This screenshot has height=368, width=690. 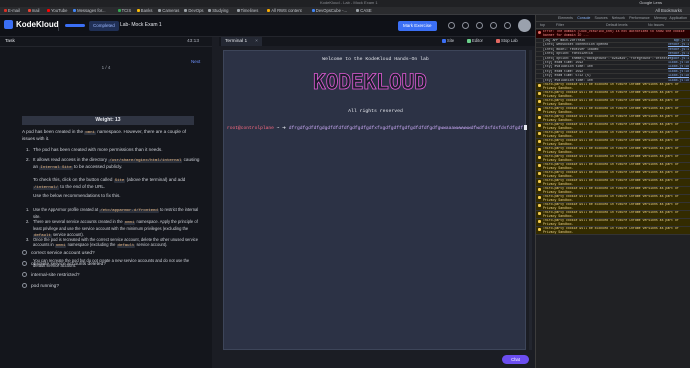 I want to click on next-button: Next, so click(x=195, y=61).